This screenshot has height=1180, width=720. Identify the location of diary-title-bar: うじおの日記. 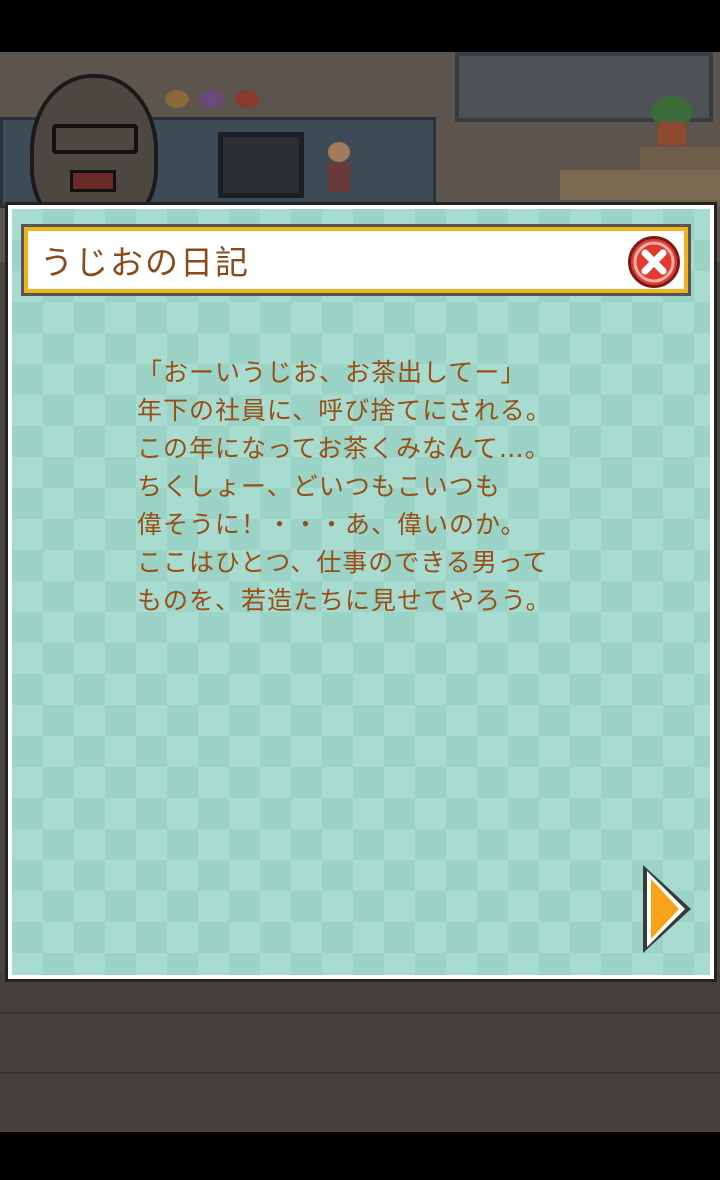
(356, 260).